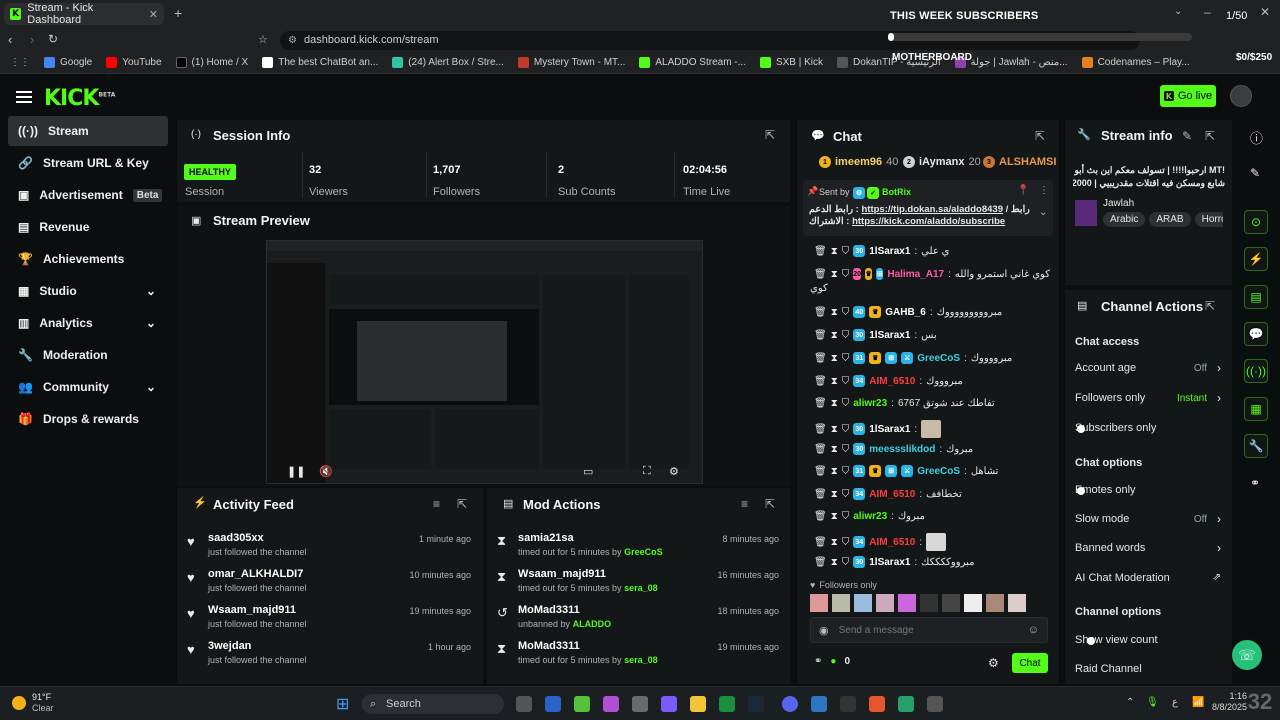 This screenshot has width=1280, height=720. I want to click on chat-message: 🗑 ⧗ ⛉ 34 AIM_6510: تخطافف, so click(932, 494).